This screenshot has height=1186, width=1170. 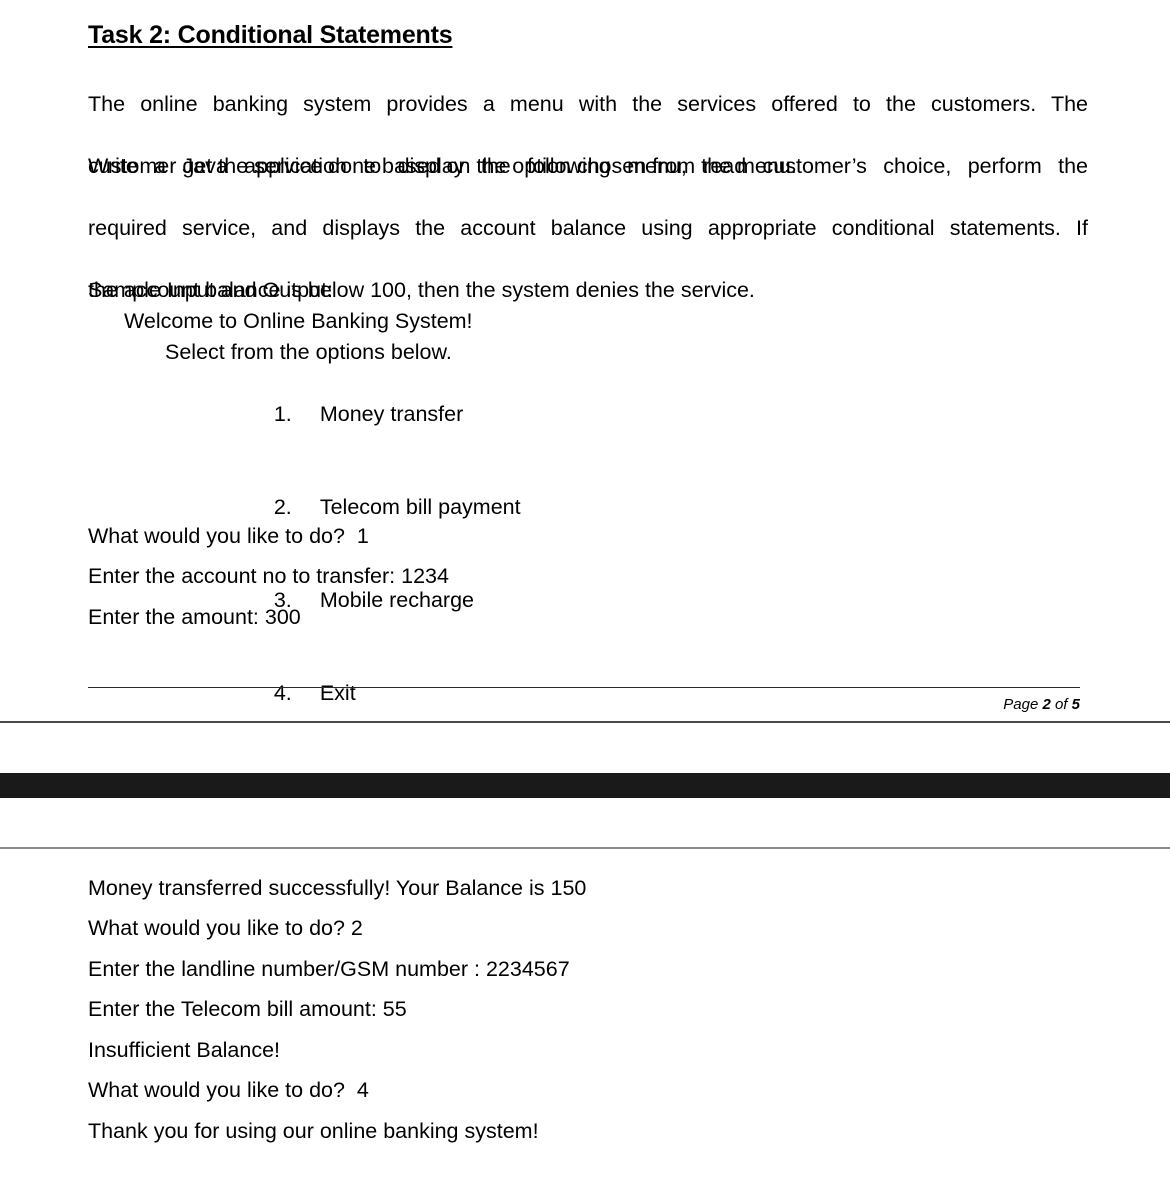 I want to click on session-line-choice-4: What would you like to do? 4, so click(x=228, y=1090).